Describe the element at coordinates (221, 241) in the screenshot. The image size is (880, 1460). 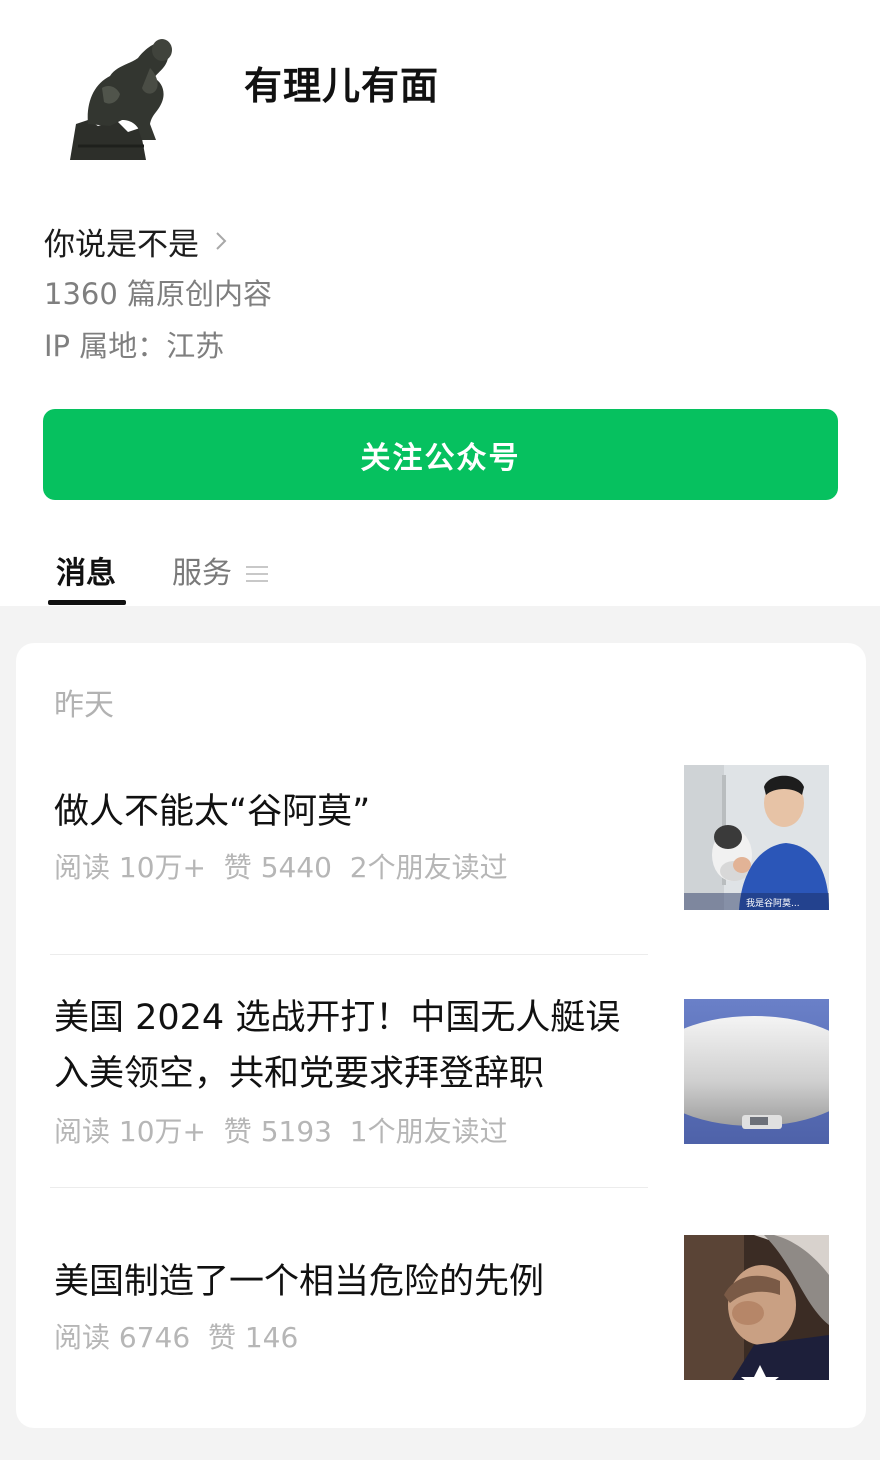
I see `chevron-right-icon` at that location.